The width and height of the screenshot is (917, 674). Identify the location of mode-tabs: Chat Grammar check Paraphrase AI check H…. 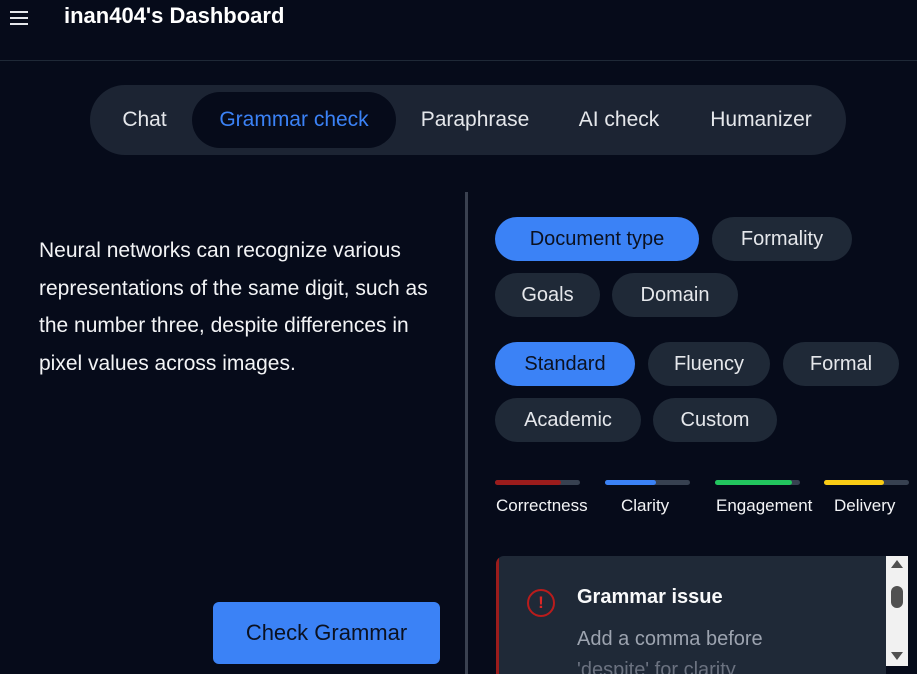
(468, 120).